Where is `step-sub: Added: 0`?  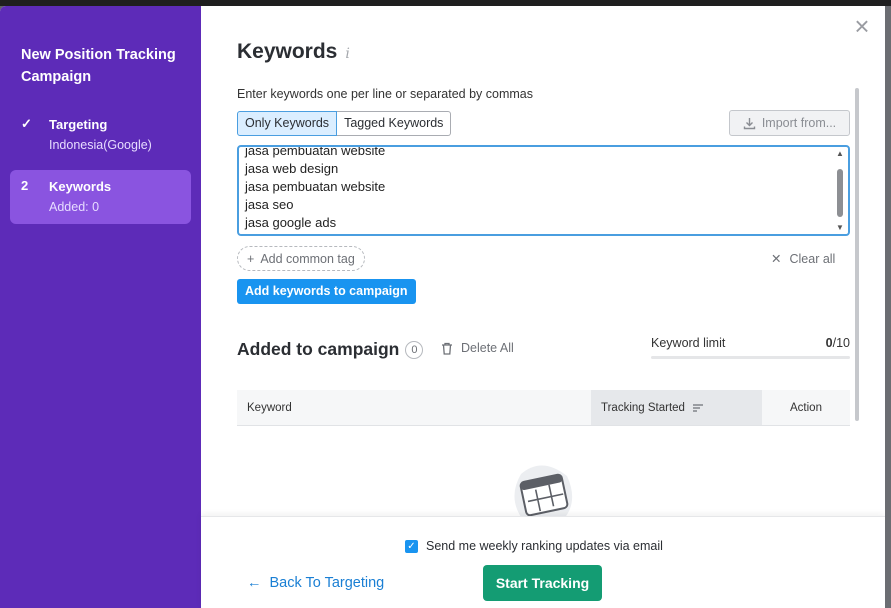 step-sub: Added: 0 is located at coordinates (74, 207).